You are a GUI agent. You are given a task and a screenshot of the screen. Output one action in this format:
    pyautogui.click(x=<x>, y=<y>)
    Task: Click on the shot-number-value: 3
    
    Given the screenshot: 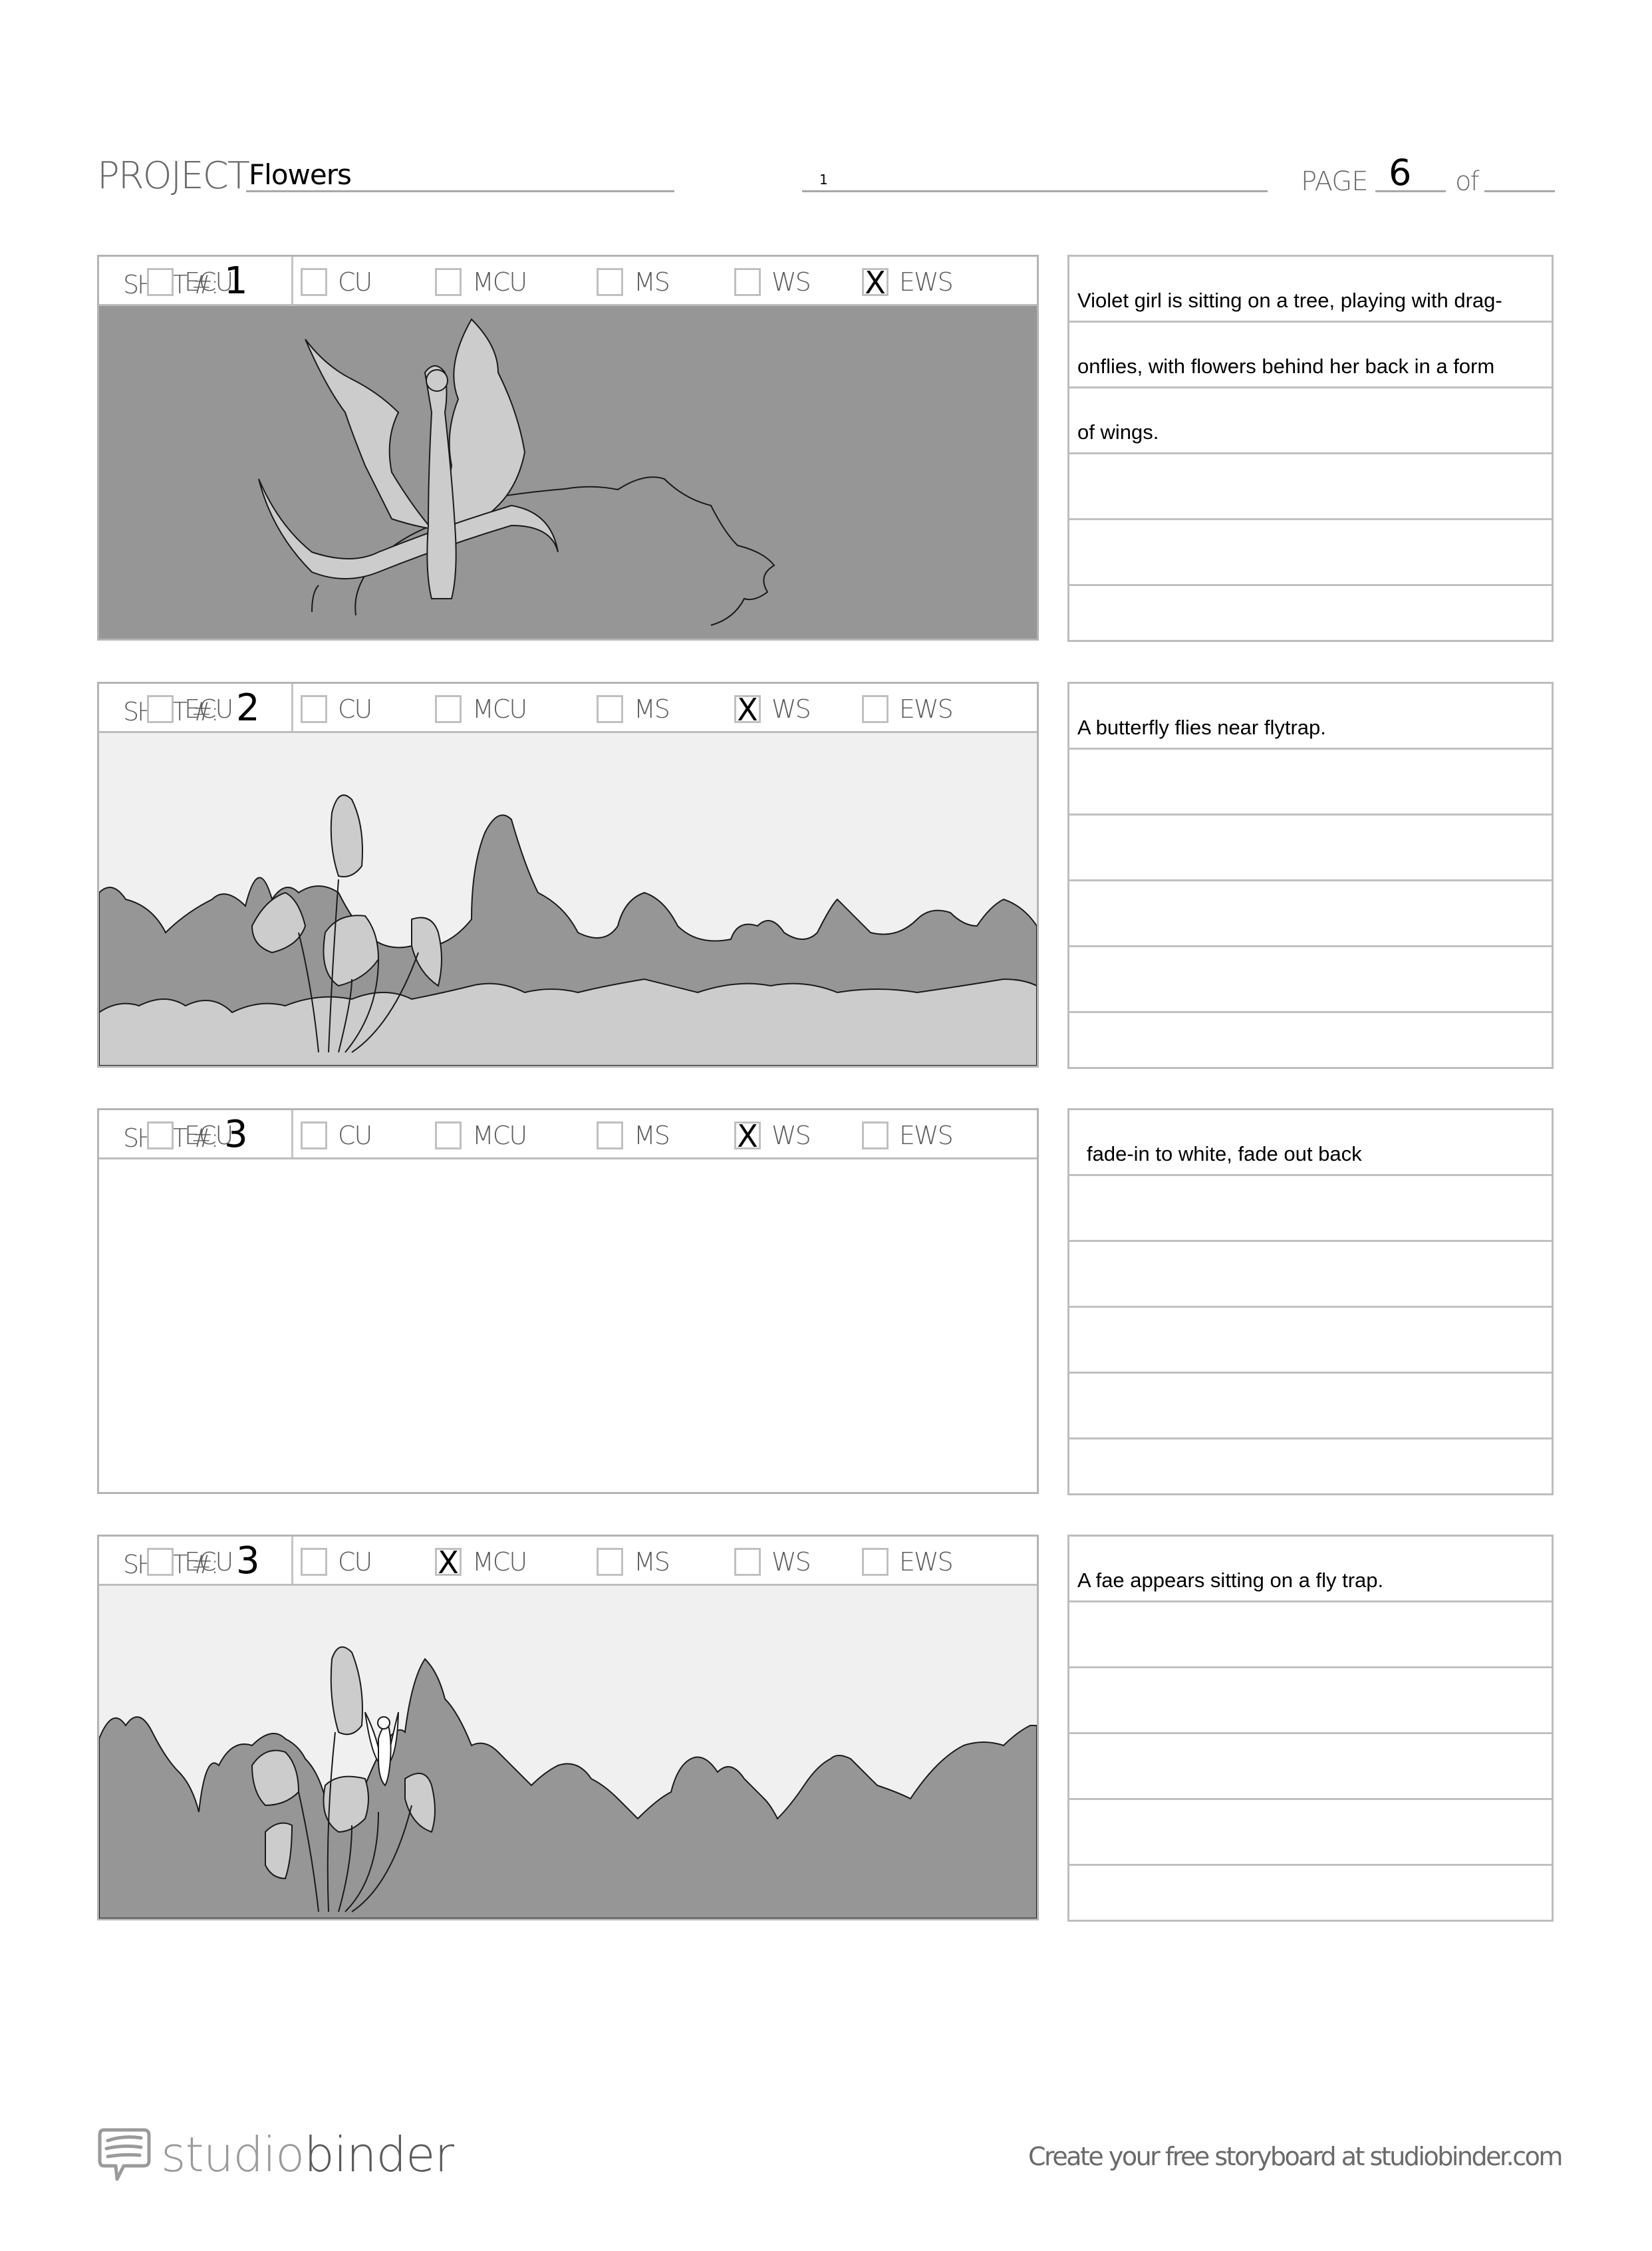 What is the action you would take?
    pyautogui.click(x=248, y=1560)
    